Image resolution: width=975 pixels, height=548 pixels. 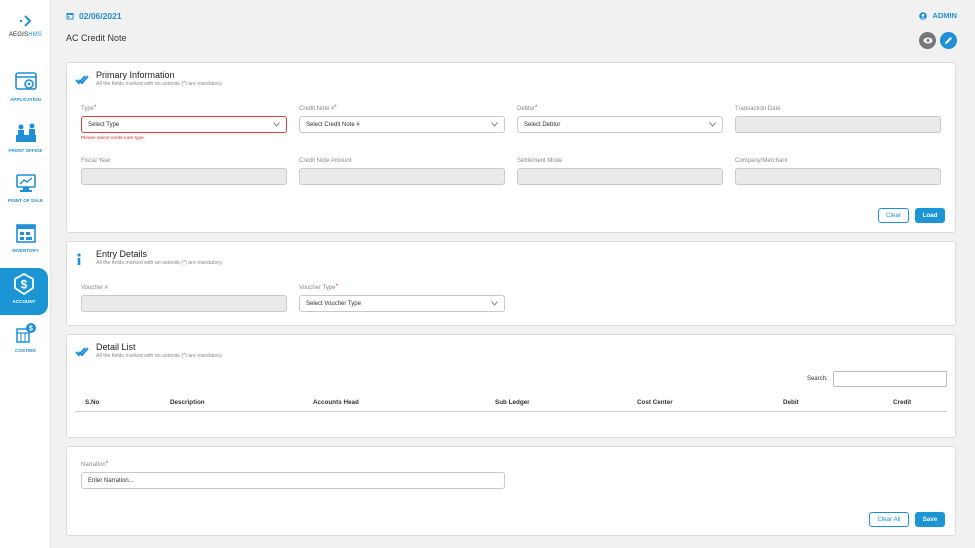 I want to click on sidebar-item-inventory: INVENTORY, so click(x=25, y=237).